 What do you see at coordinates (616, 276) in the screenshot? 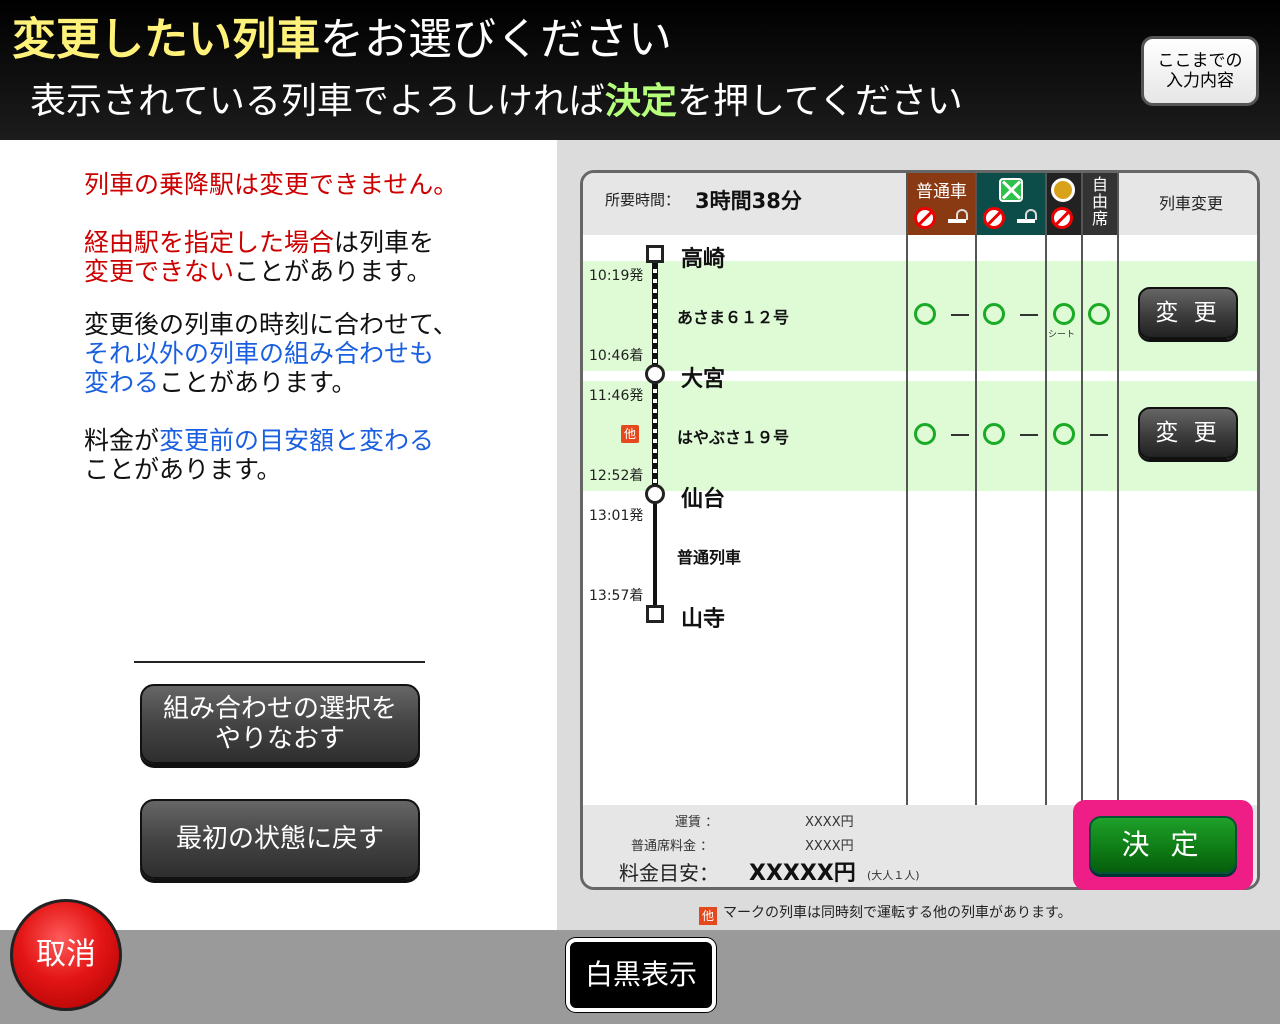
I see `departure-time: 10:19発` at bounding box center [616, 276].